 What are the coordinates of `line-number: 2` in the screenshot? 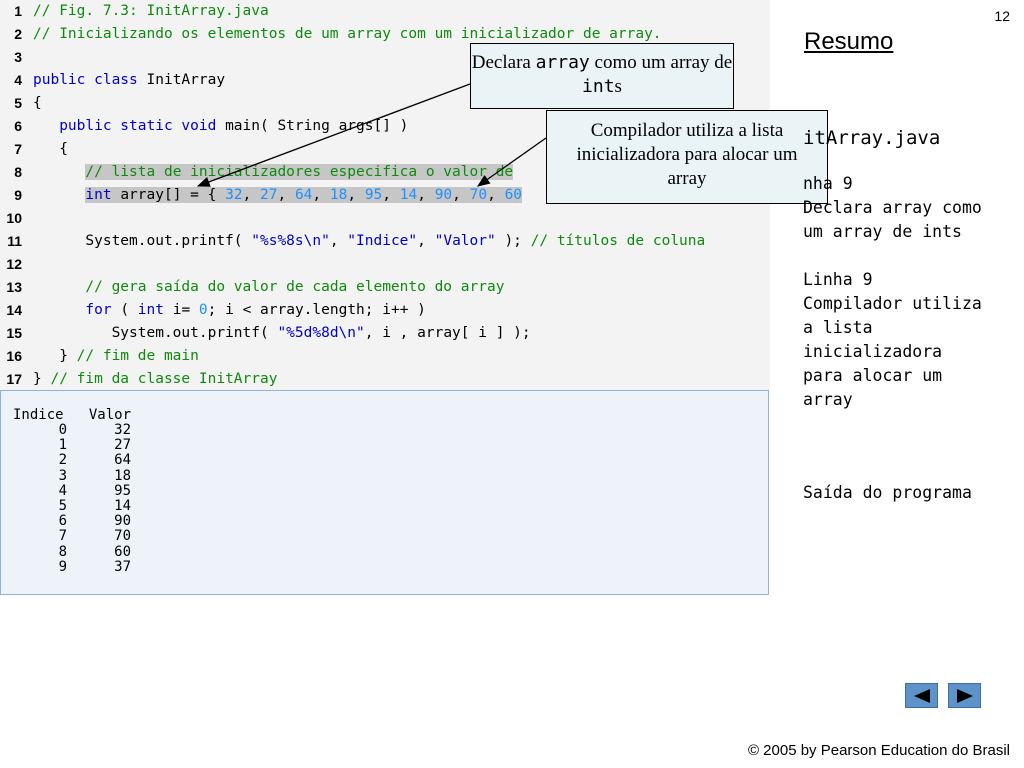 It's located at (18, 34).